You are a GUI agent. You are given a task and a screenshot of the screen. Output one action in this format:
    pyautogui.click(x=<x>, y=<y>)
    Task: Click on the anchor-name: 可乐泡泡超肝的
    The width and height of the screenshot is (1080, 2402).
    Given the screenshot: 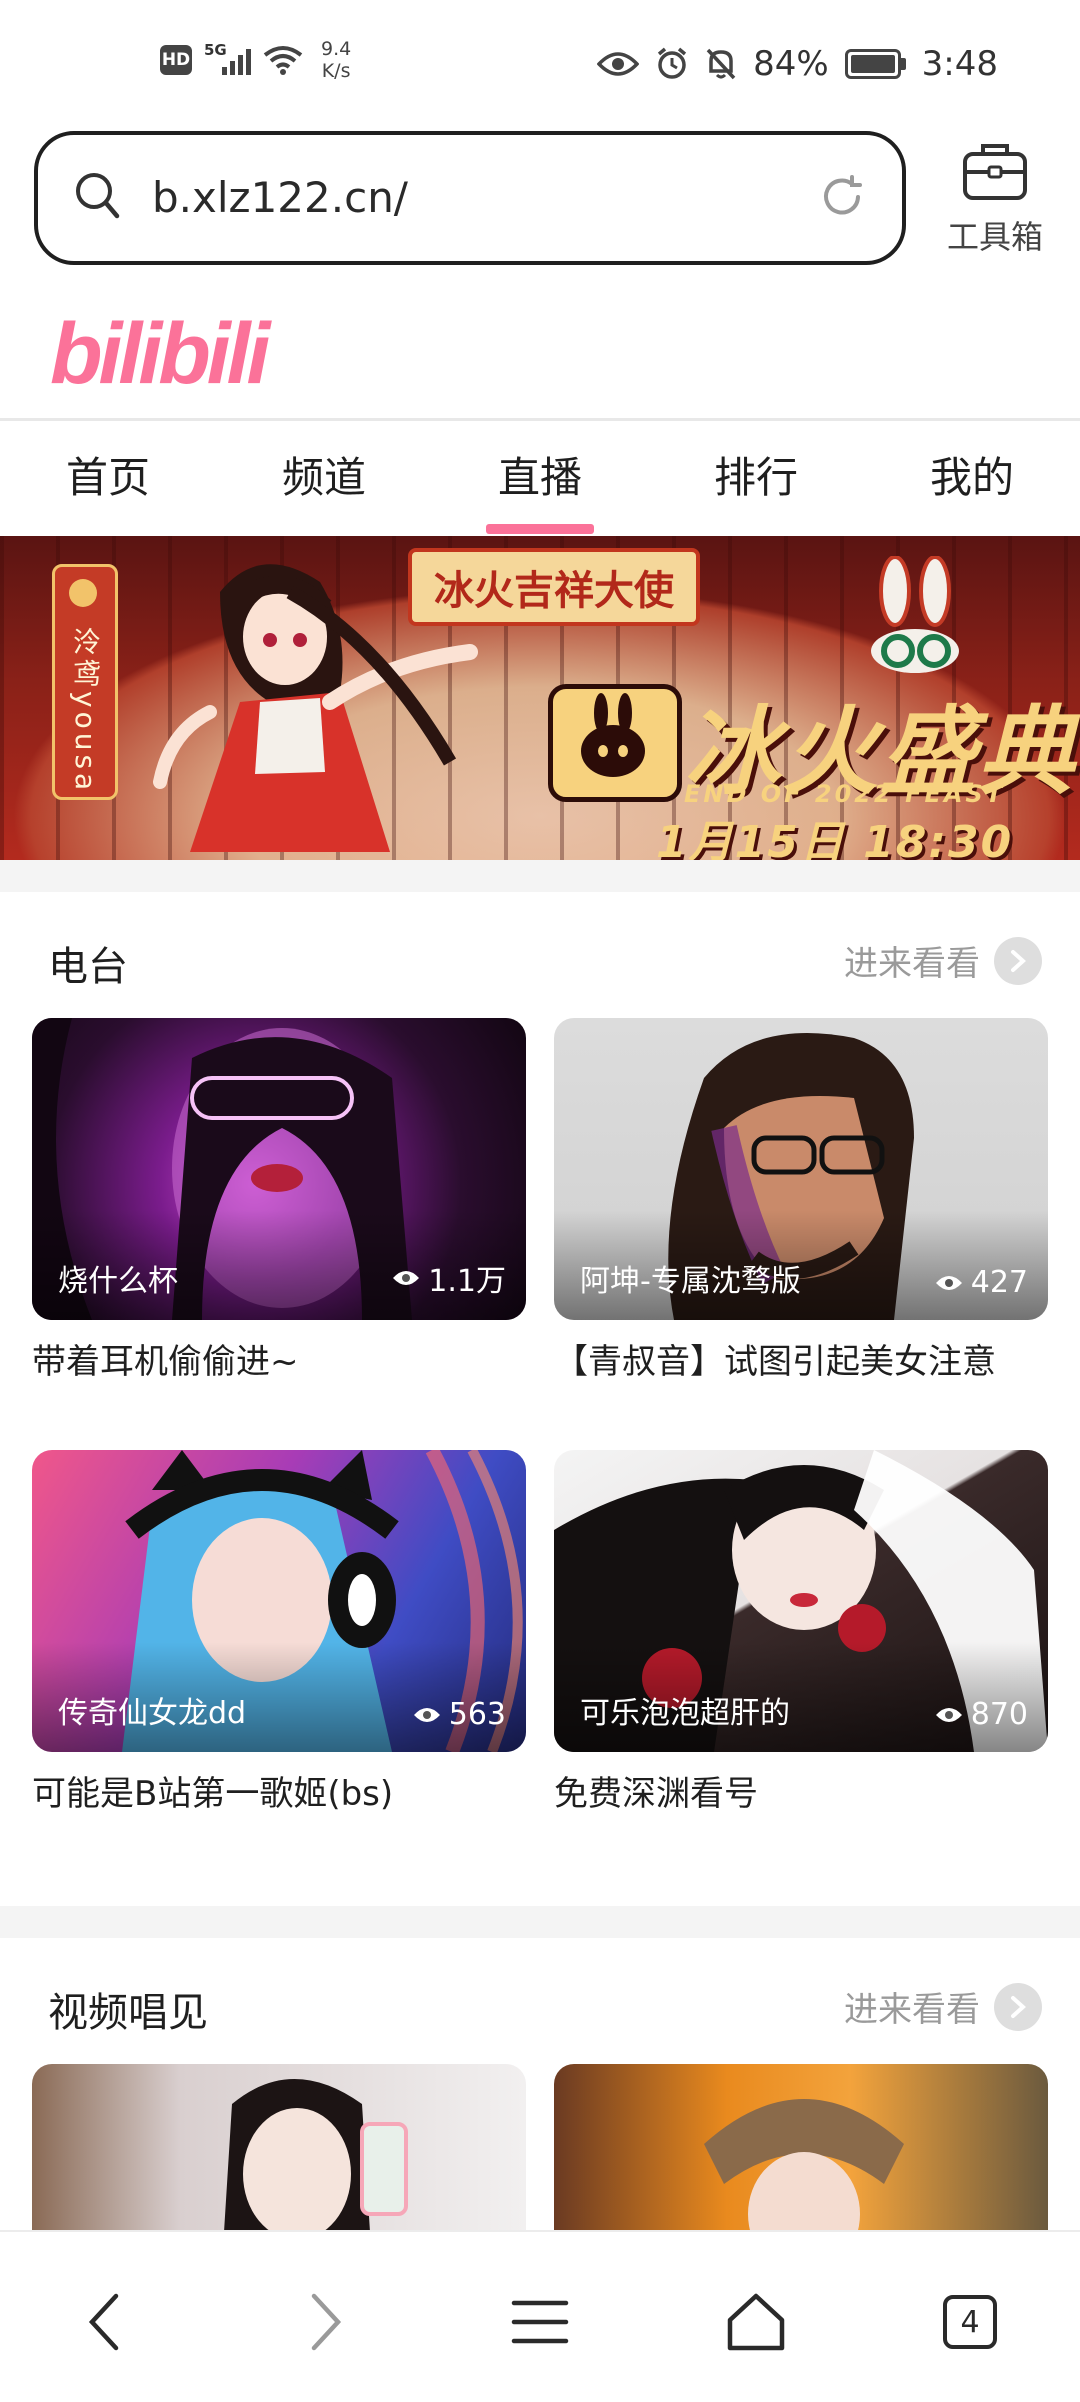 What is the action you would take?
    pyautogui.click(x=685, y=1713)
    